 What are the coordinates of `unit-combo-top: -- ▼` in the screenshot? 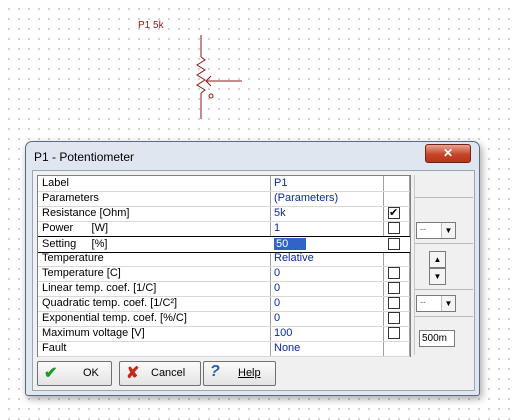 It's located at (436, 230).